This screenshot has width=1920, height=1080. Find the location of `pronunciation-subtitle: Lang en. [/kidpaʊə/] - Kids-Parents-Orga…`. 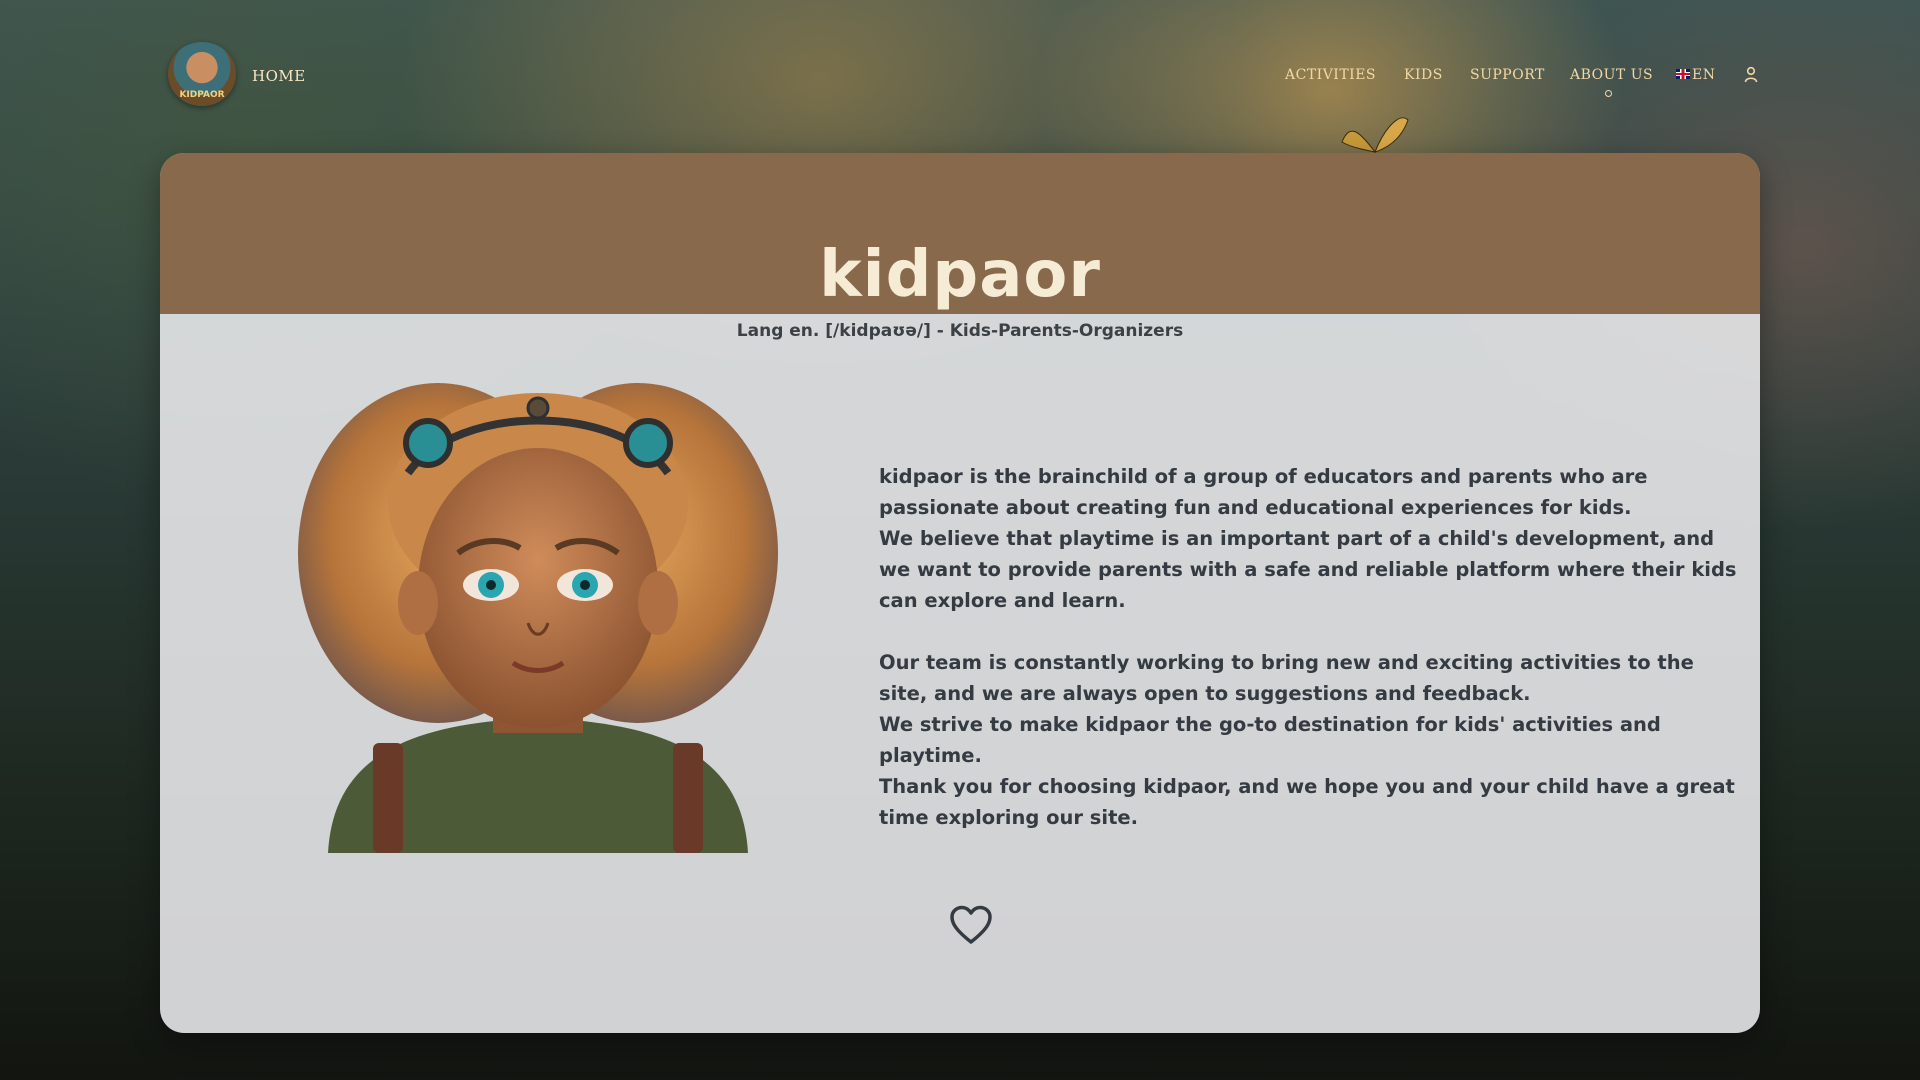

pronunciation-subtitle: Lang en. [/kidpaʊə/] - Kids-Parents-Orga… is located at coordinates (960, 331).